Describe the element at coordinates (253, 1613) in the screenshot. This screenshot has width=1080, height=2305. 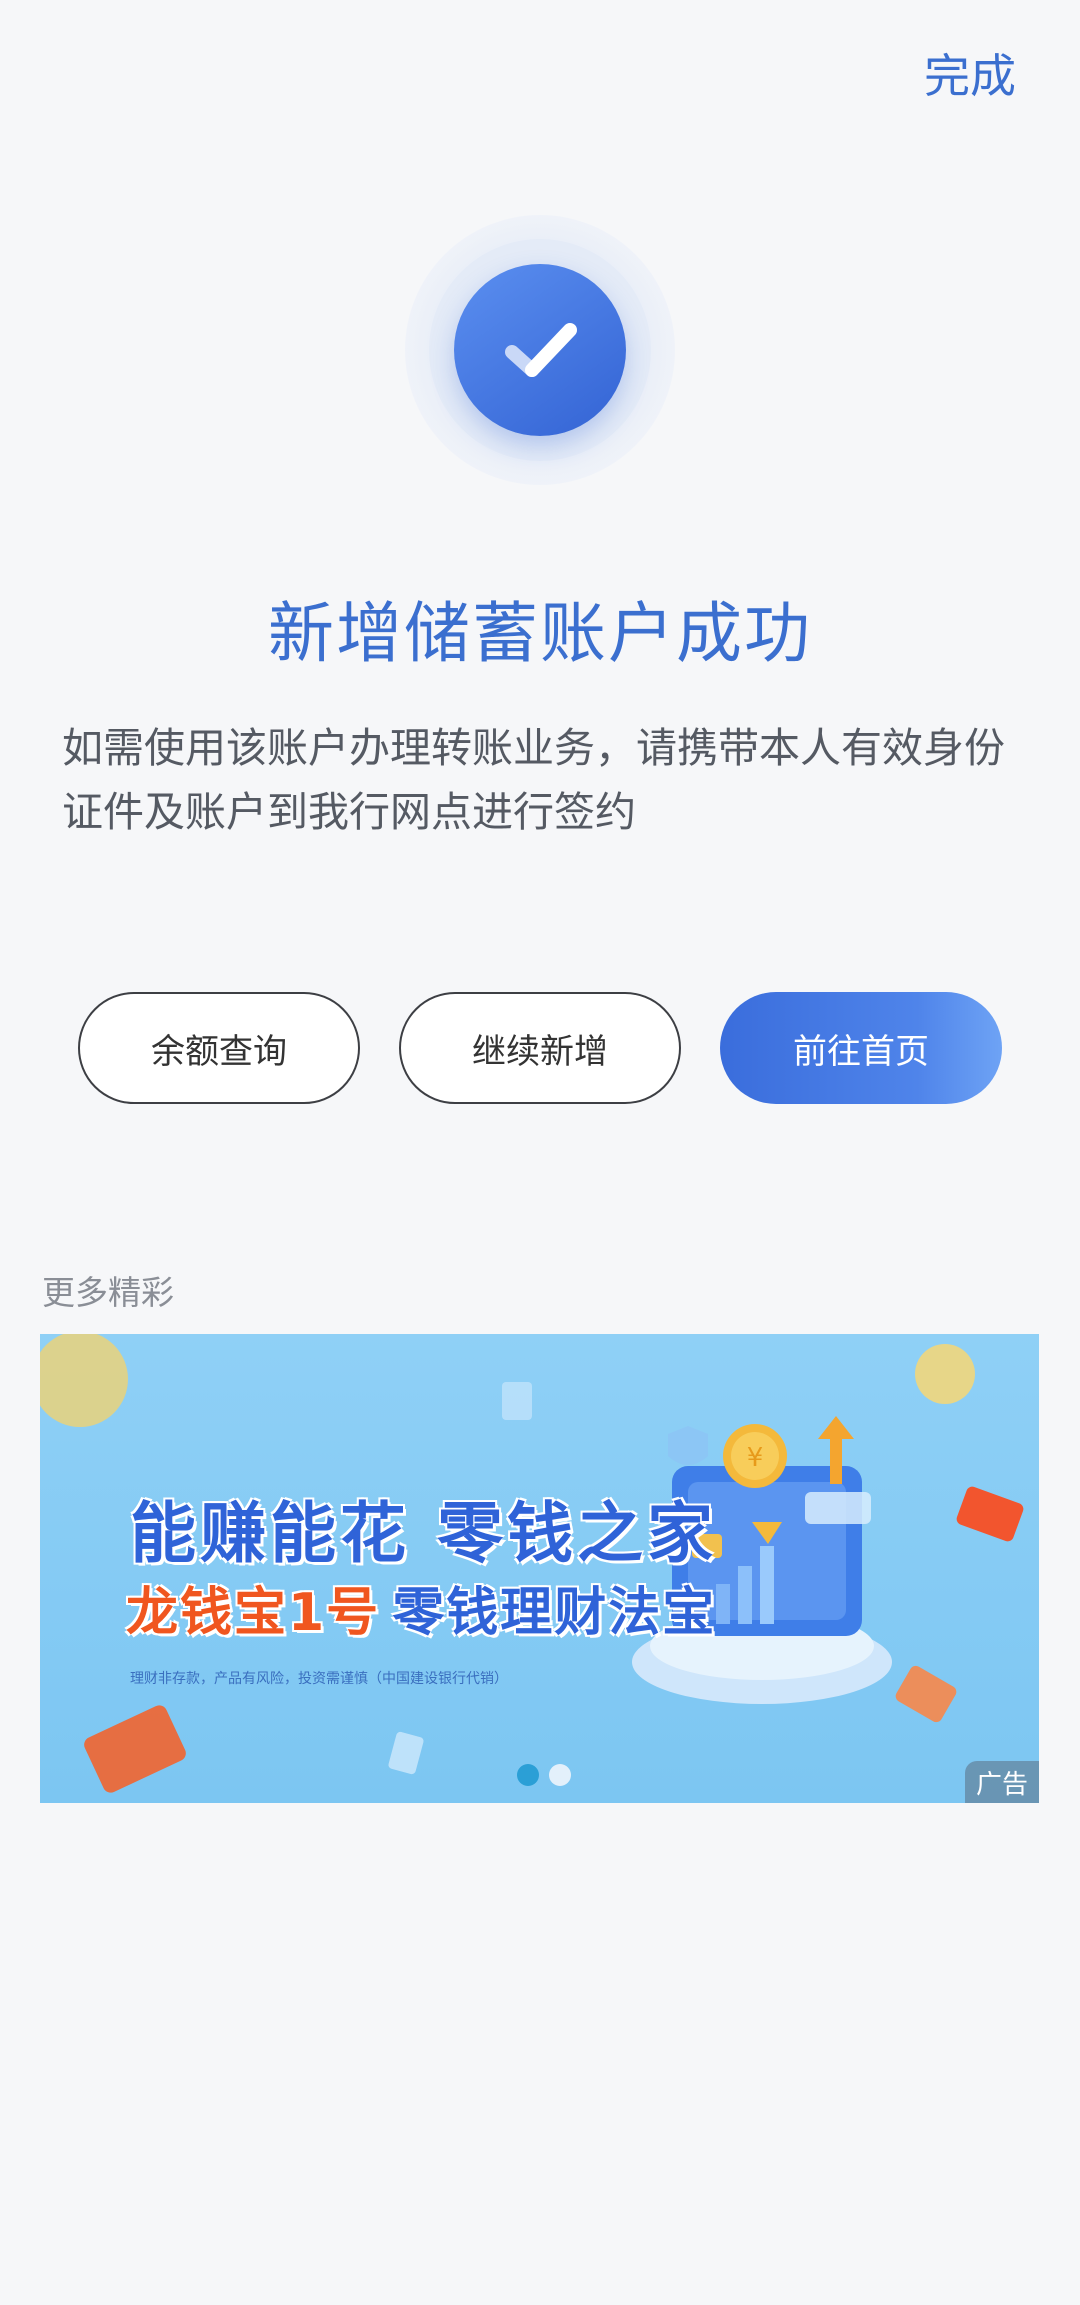
I see `banner-product-name: 龙钱宝1号` at that location.